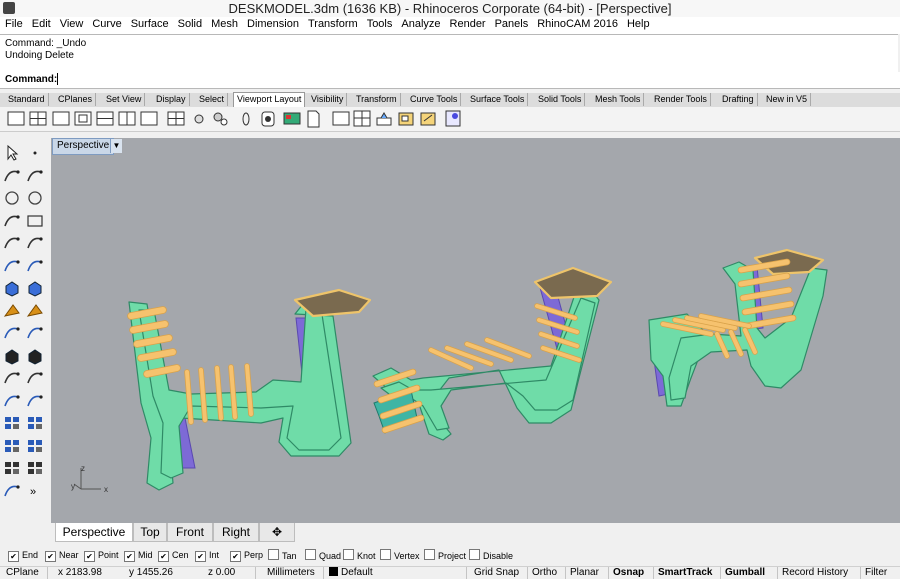 This screenshot has height=579, width=900. I want to click on status-toggle-record-history: Record History, so click(815, 573).